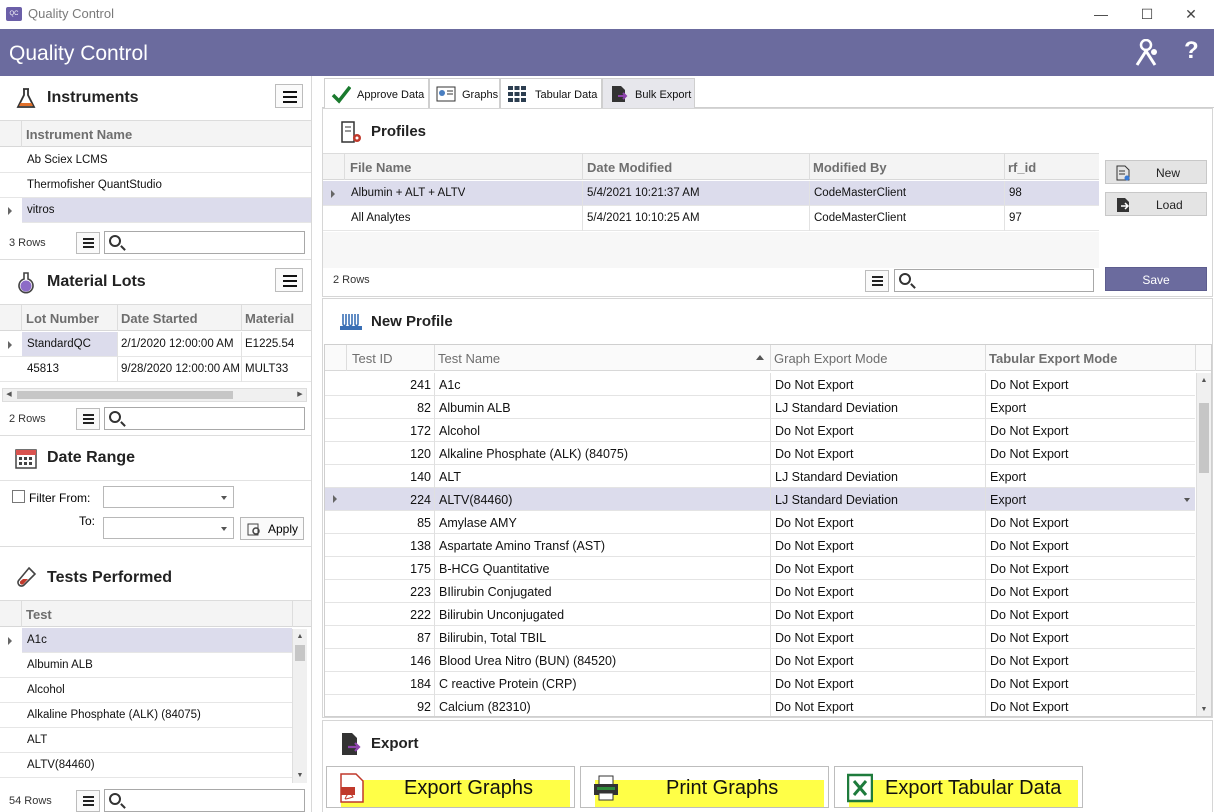 This screenshot has width=1214, height=812. I want to click on help-icon: ?, so click(1191, 51).